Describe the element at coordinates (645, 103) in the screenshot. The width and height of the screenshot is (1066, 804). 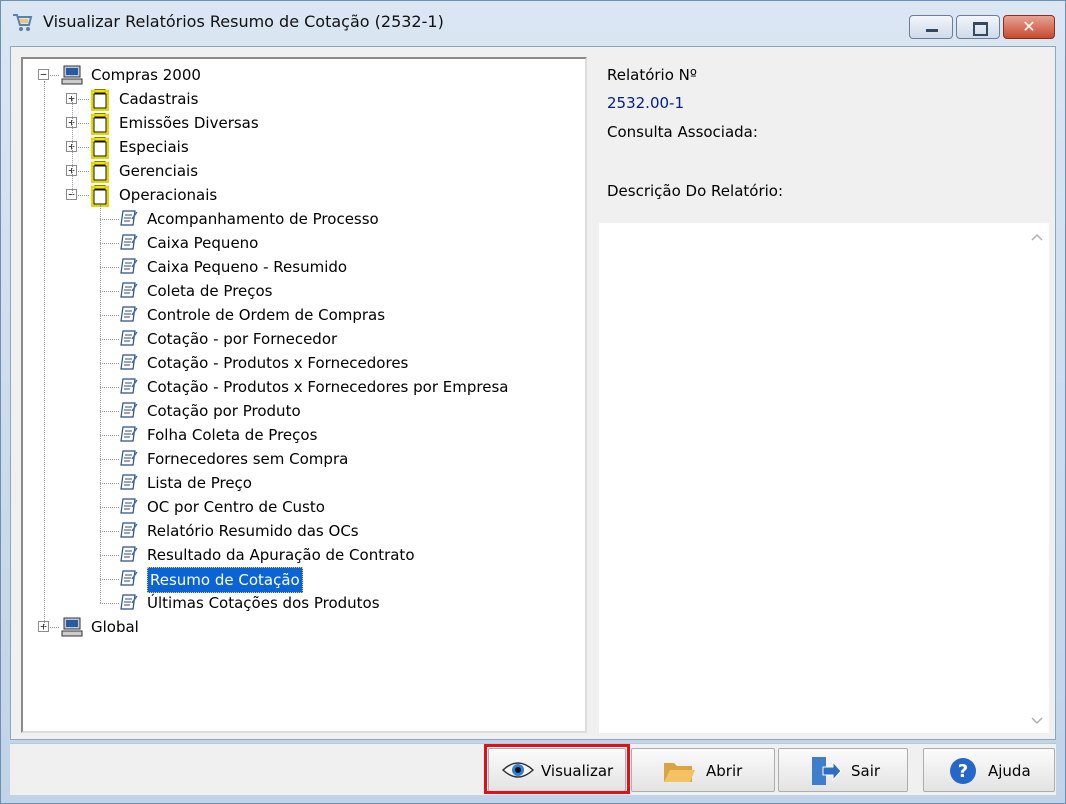
I see `report-number-value: 2532.00-1` at that location.